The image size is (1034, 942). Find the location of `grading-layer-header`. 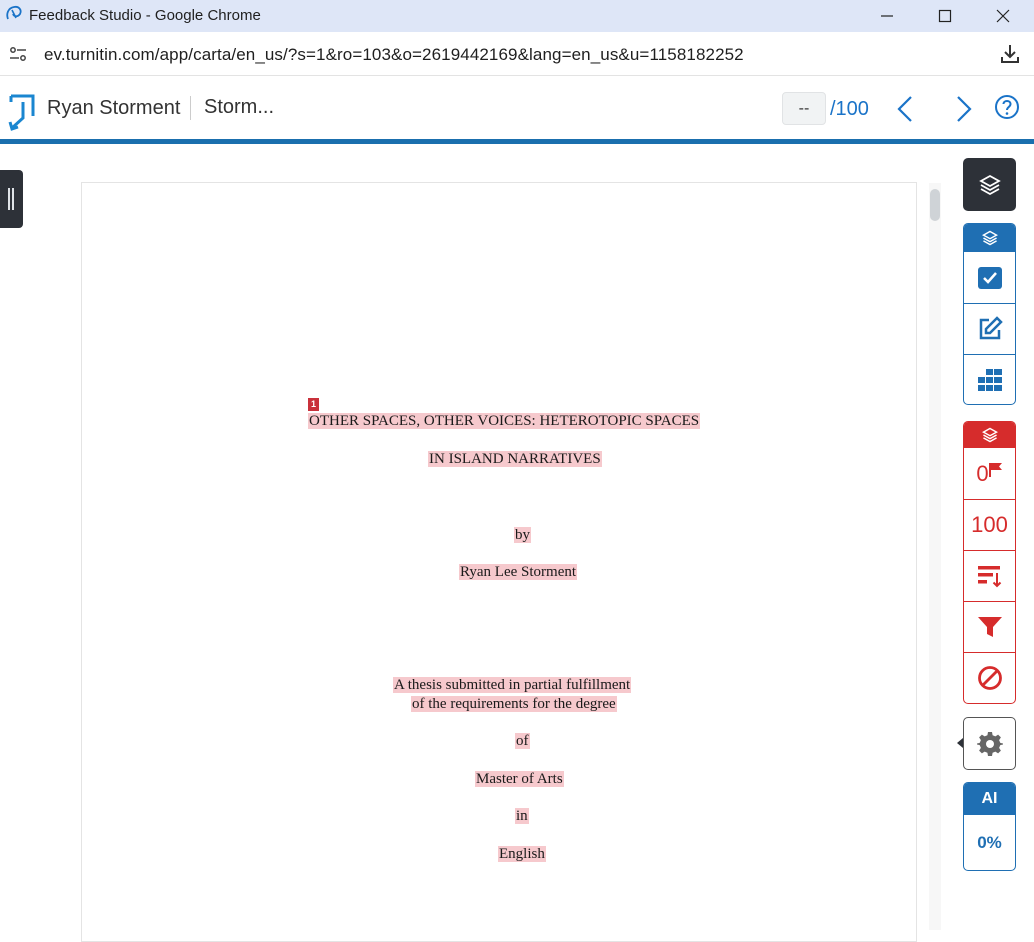

grading-layer-header is located at coordinates (989, 238).